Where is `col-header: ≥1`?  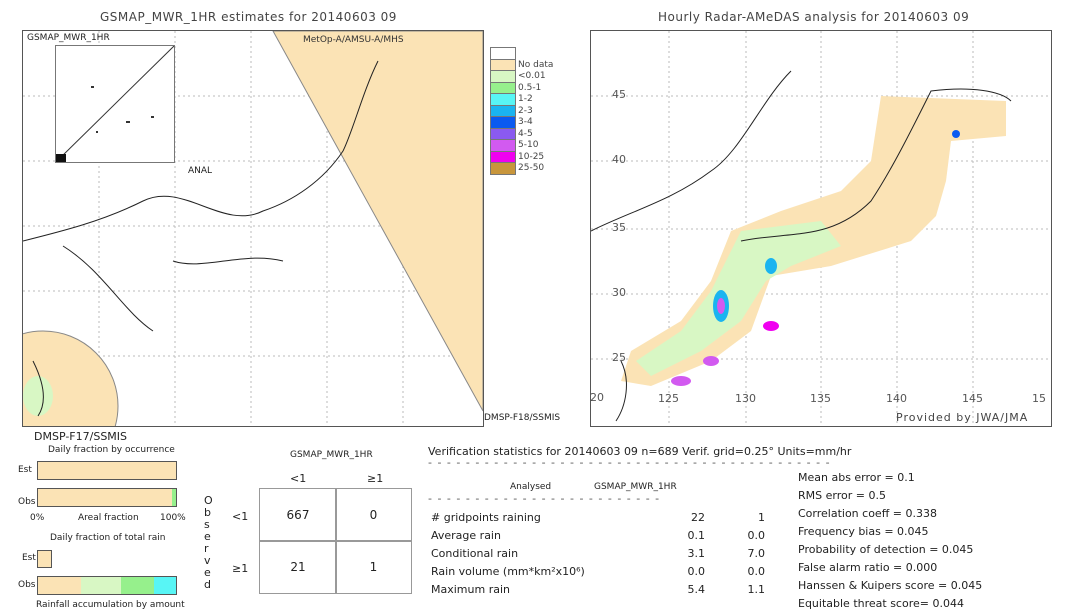
col-header: ≥1 is located at coordinates (375, 478).